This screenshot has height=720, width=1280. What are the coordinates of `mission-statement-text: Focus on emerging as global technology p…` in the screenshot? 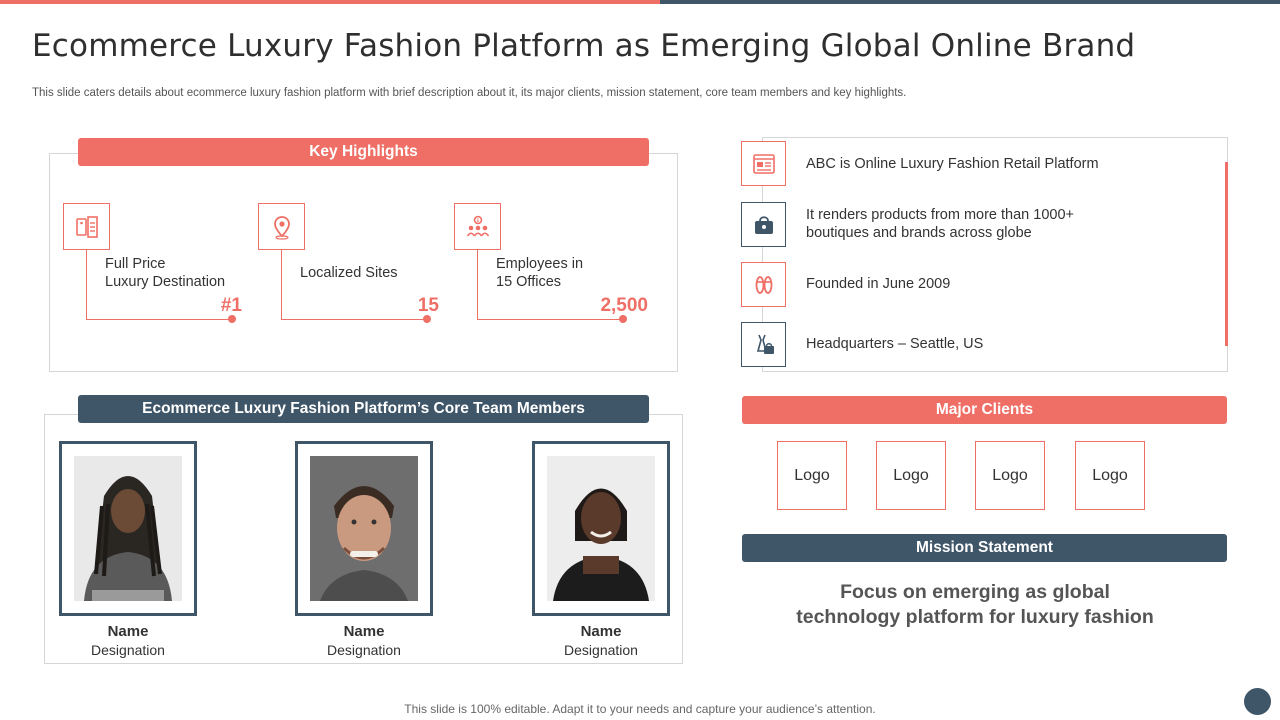 It's located at (975, 605).